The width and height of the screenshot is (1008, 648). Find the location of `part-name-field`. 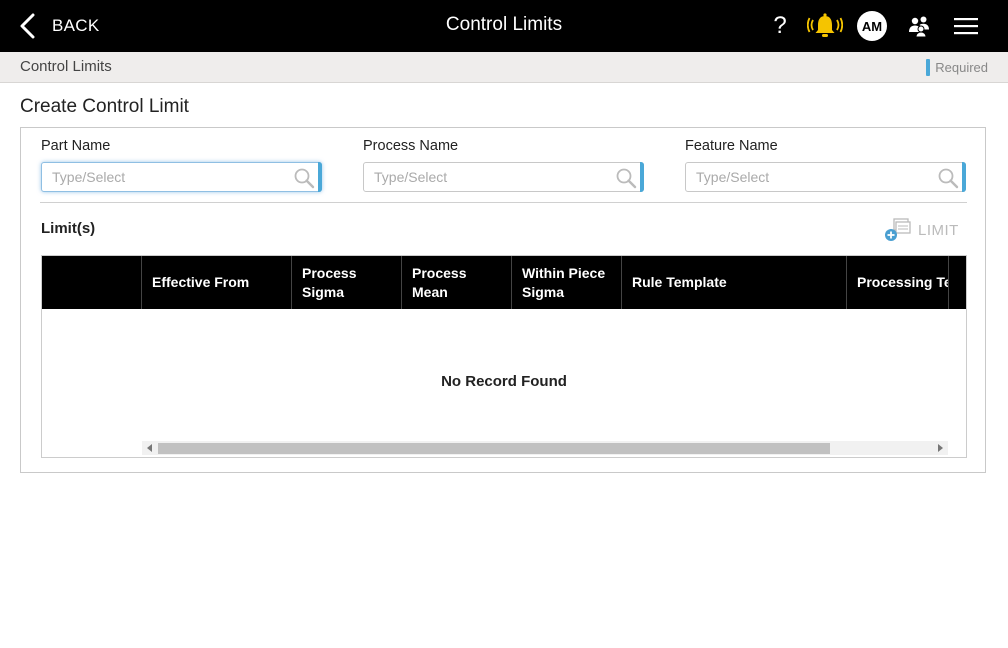

part-name-field is located at coordinates (181, 177).